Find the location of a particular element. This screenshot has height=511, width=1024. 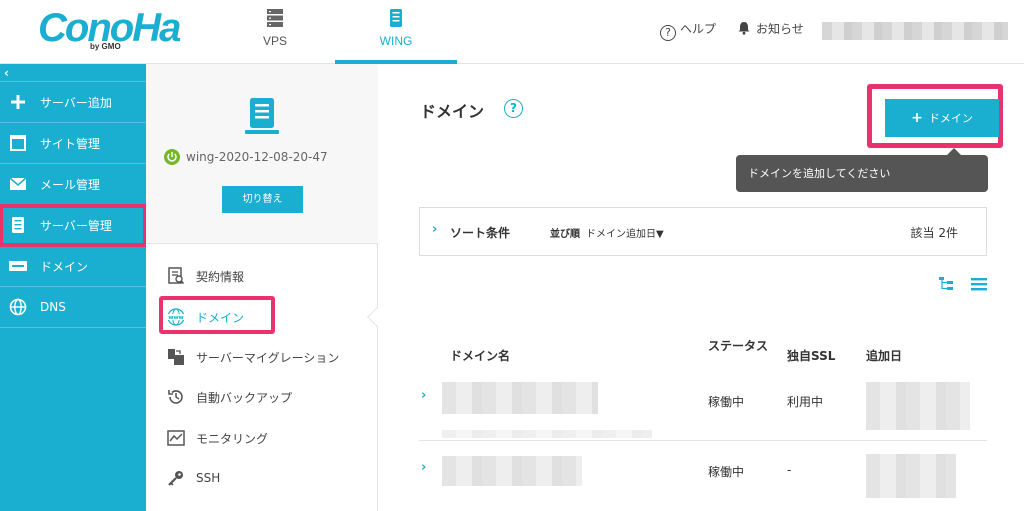

list-view-icon is located at coordinates (979, 284).